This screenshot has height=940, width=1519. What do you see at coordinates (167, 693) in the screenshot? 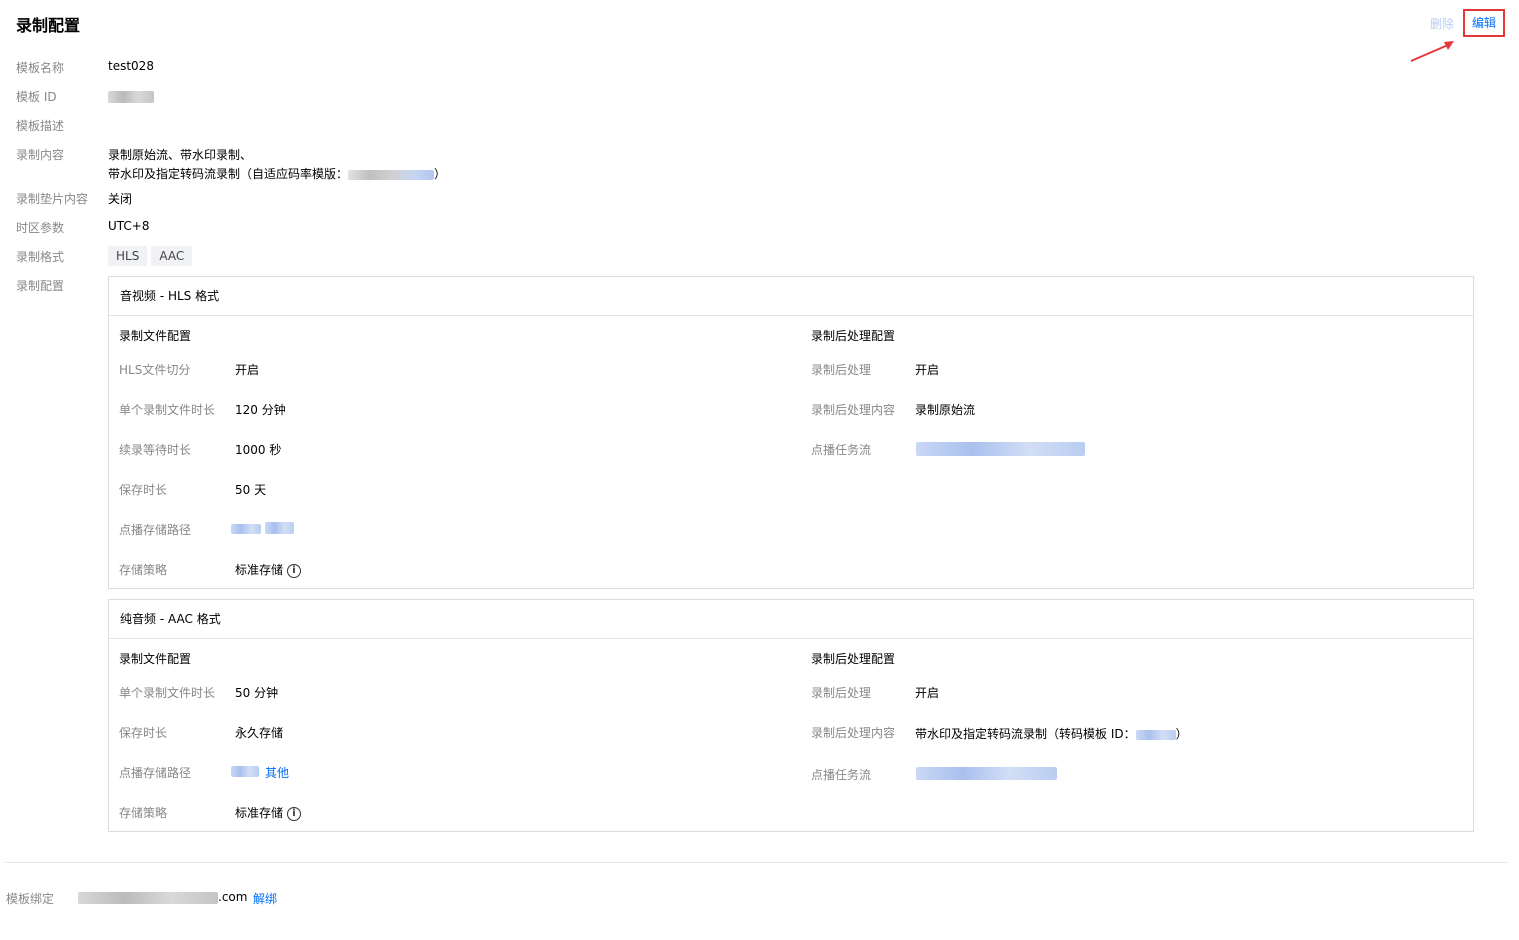
I see `aac-duration-label: 单个录制文件时长` at bounding box center [167, 693].